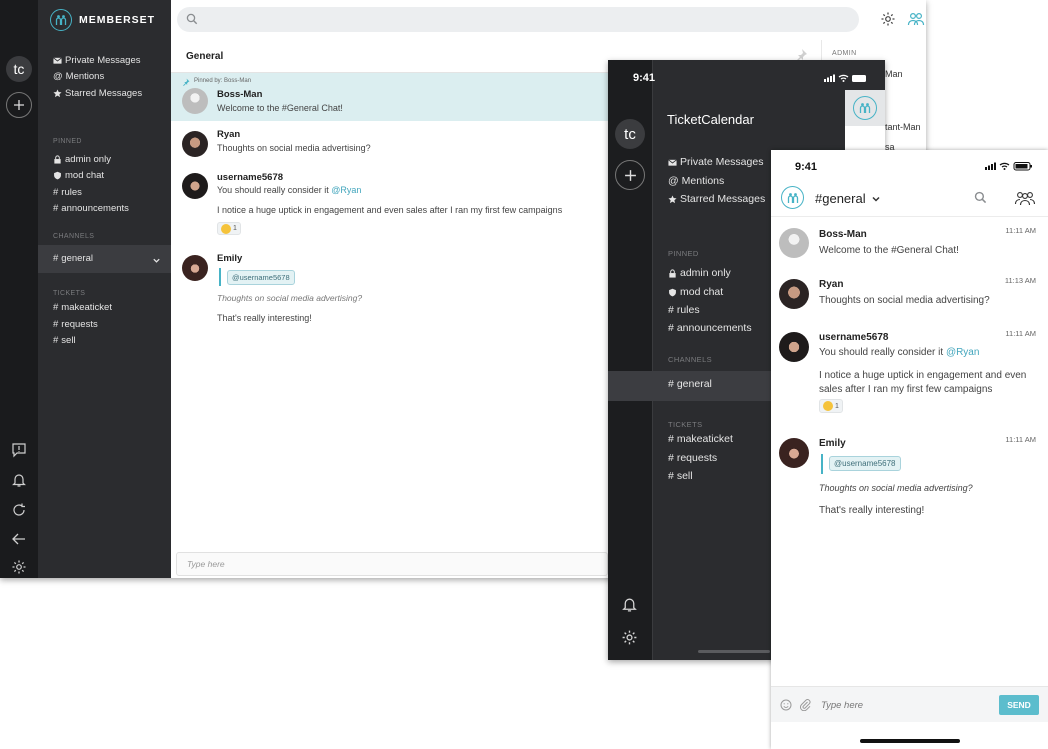 The height and width of the screenshot is (749, 1048). Describe the element at coordinates (630, 360) in the screenshot. I see `workspace-rail: tc` at that location.